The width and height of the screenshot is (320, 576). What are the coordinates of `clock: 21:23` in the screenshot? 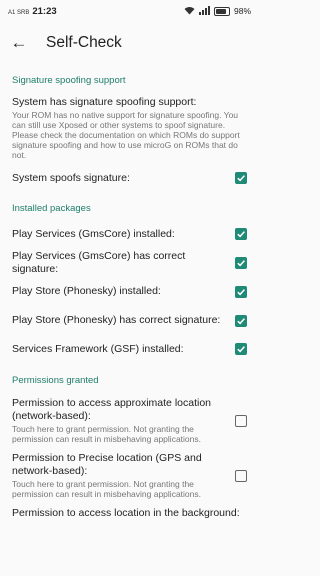 It's located at (44, 11).